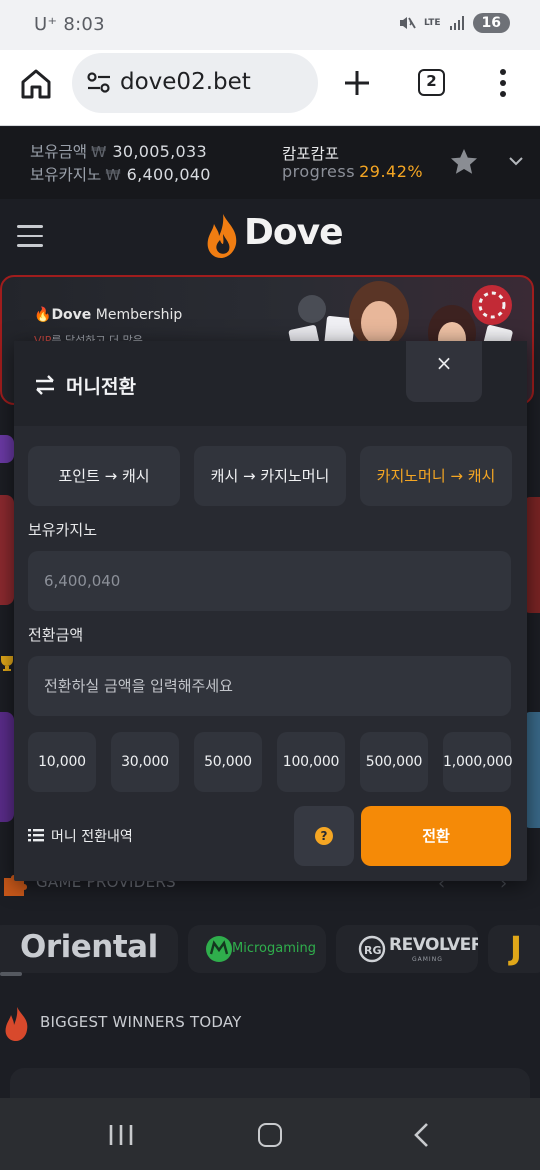 Image resolution: width=540 pixels, height=1170 pixels. What do you see at coordinates (319, 171) in the screenshot?
I see `progress-label: progress` at bounding box center [319, 171].